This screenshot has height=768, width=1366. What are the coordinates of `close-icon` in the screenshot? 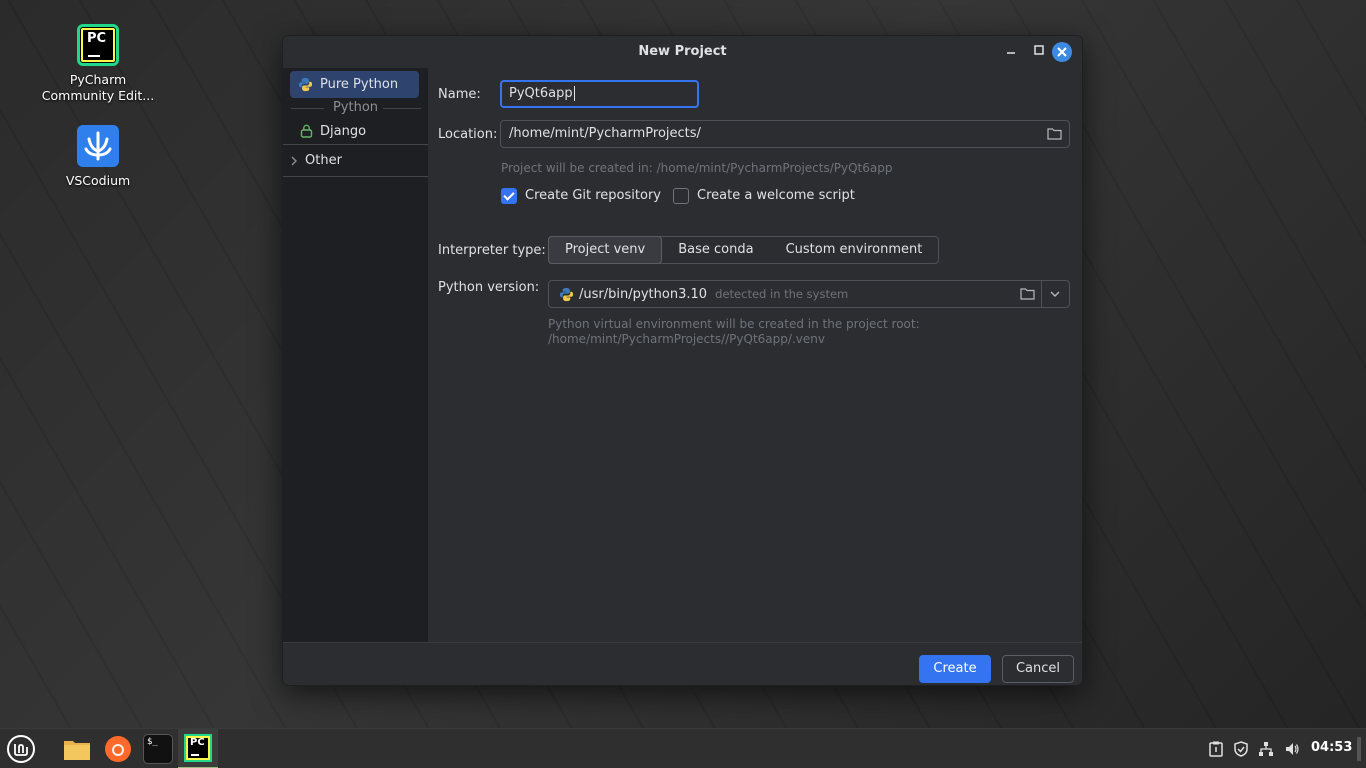 It's located at (1062, 52).